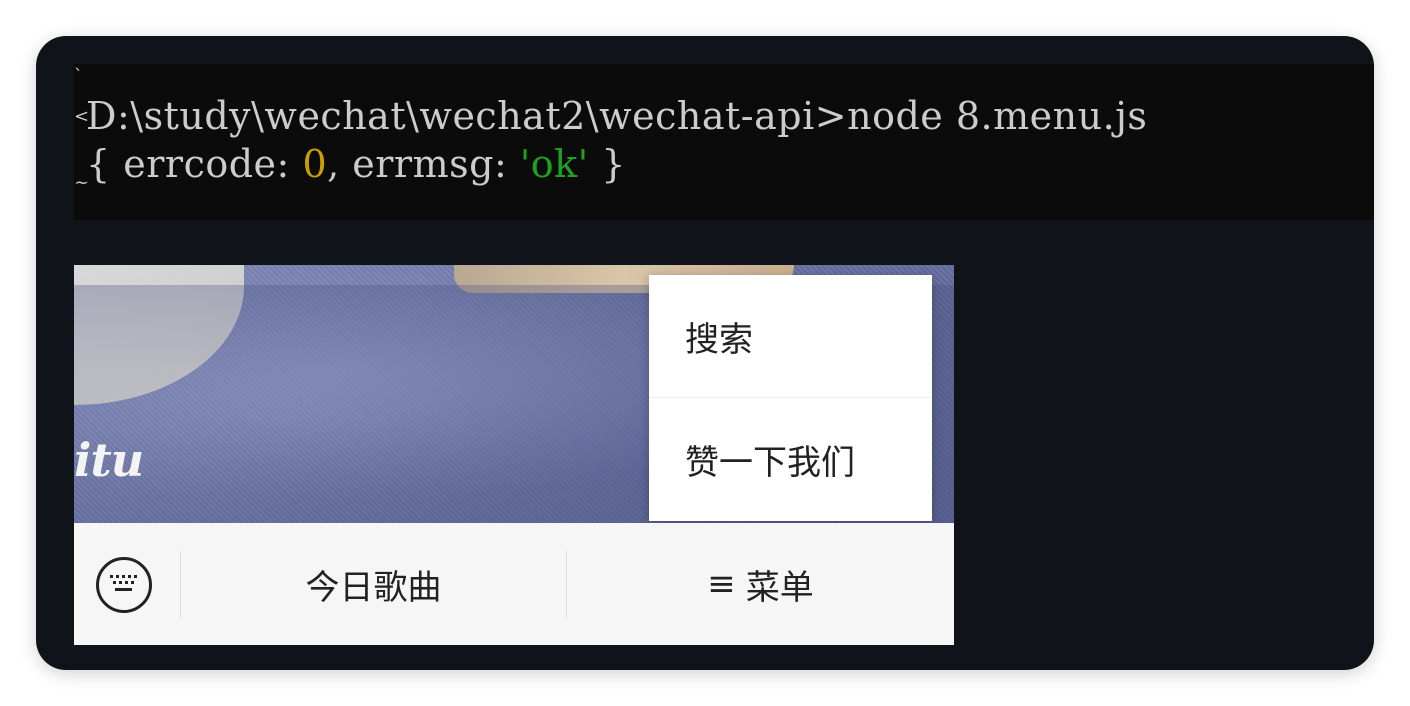  What do you see at coordinates (554, 164) in the screenshot?
I see `errmsg-value: 'ok'` at bounding box center [554, 164].